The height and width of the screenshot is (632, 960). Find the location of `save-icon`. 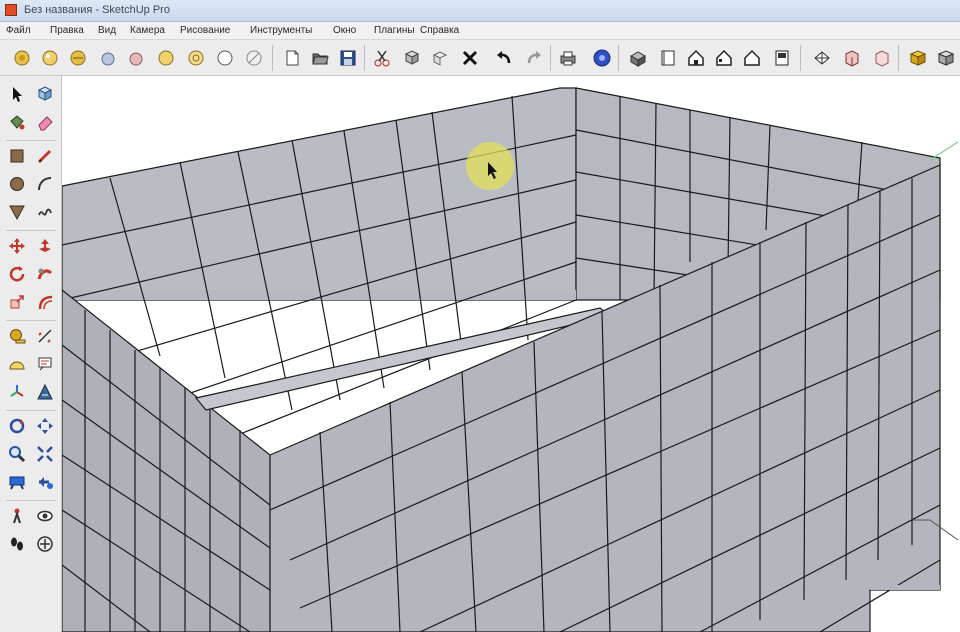

save-icon is located at coordinates (348, 58).